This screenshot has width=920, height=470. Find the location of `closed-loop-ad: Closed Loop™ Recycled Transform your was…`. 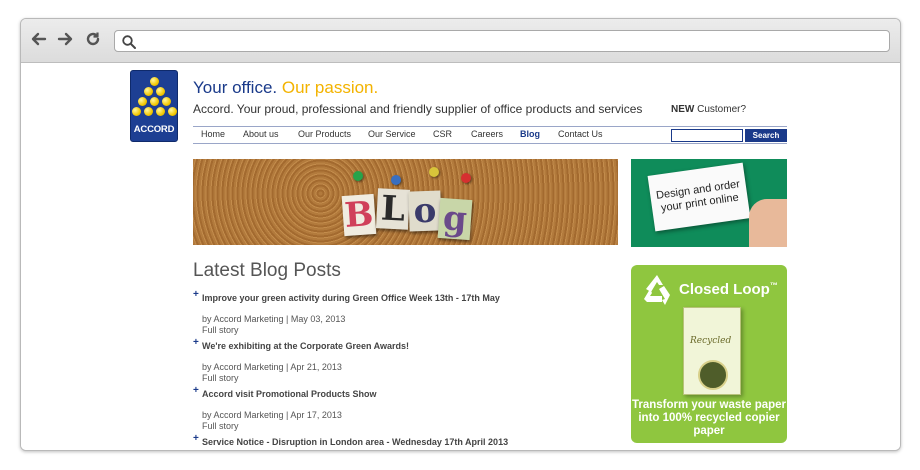

closed-loop-ad: Closed Loop™ Recycled Transform your was… is located at coordinates (709, 354).